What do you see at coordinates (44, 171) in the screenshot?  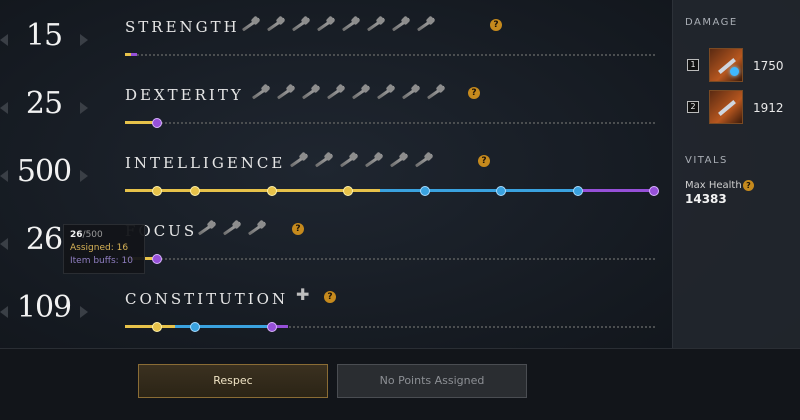 I see `attribute-value: 500` at bounding box center [44, 171].